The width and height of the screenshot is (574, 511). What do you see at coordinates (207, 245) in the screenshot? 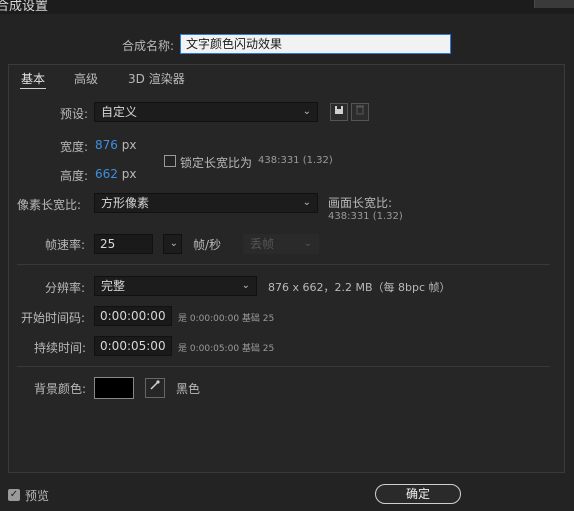
I see `frame-rate-unit: 帧/秒` at bounding box center [207, 245].